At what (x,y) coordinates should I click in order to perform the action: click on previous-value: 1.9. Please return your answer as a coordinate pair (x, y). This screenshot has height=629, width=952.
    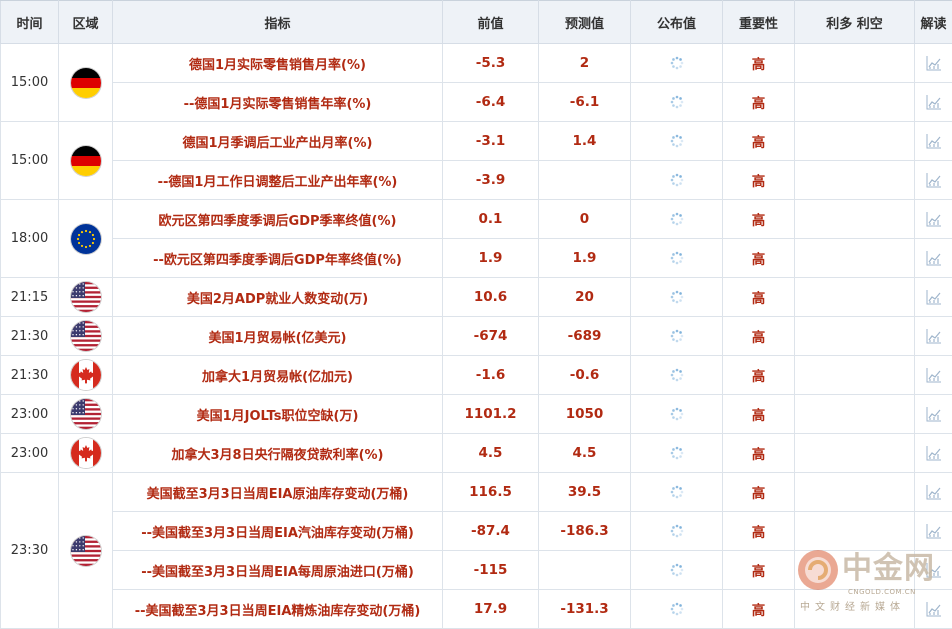
    Looking at the image, I should click on (491, 258).